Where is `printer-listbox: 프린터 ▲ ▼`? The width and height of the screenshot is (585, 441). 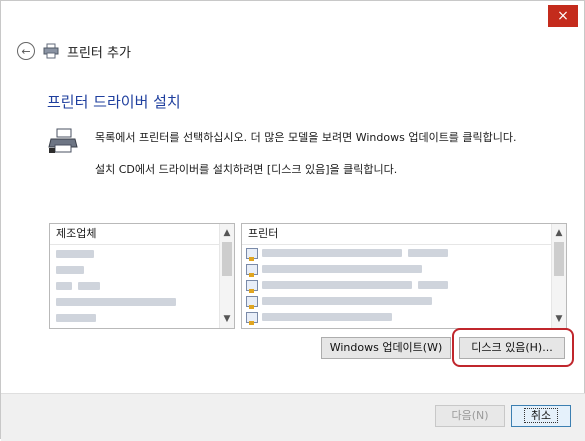 printer-listbox: 프린터 ▲ ▼ is located at coordinates (404, 276).